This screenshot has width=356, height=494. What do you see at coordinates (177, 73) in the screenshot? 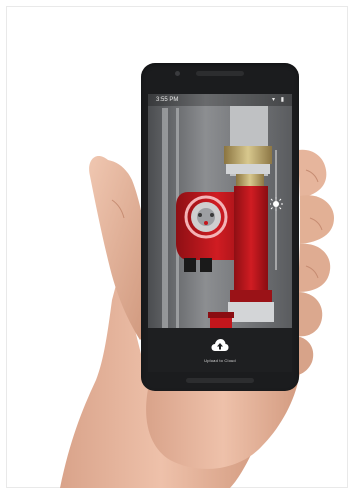
I see `front-camera` at bounding box center [177, 73].